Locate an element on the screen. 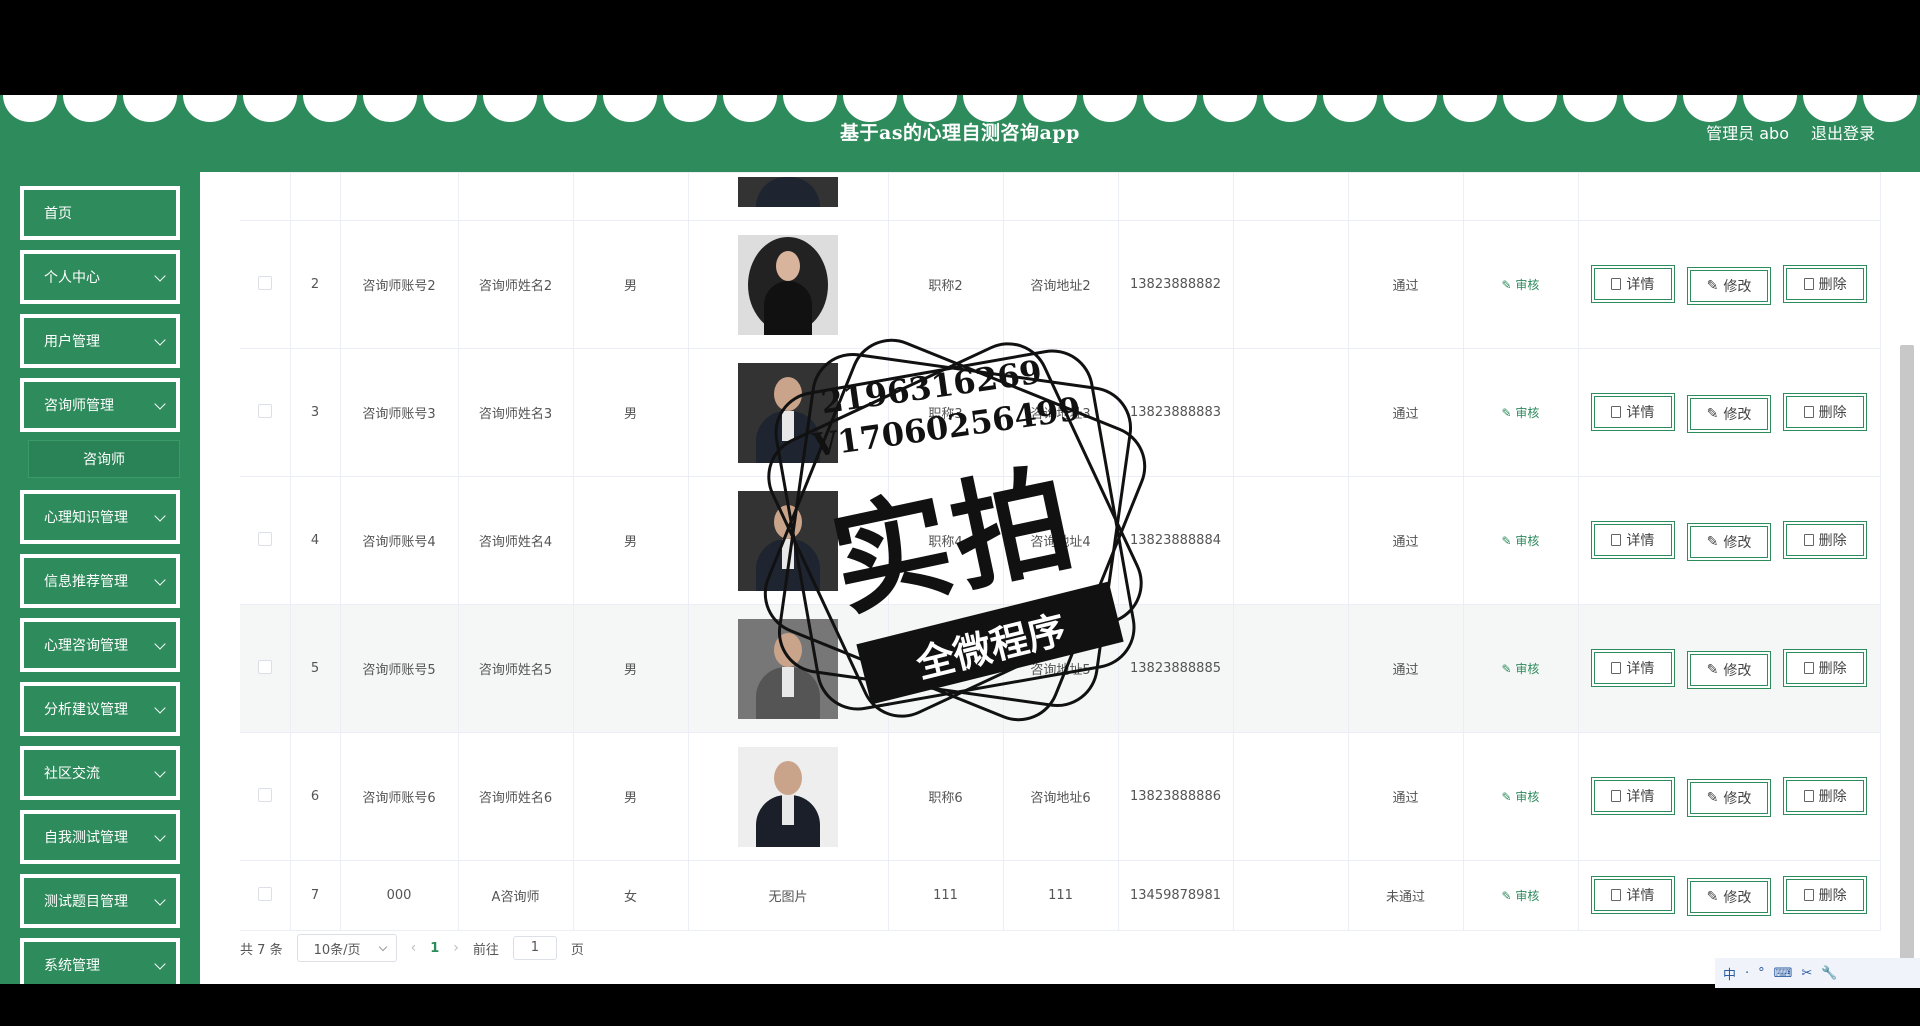 This screenshot has height=1026, width=1920. sidebar-item-analysis-management: 分析建议管理 is located at coordinates (100, 709).